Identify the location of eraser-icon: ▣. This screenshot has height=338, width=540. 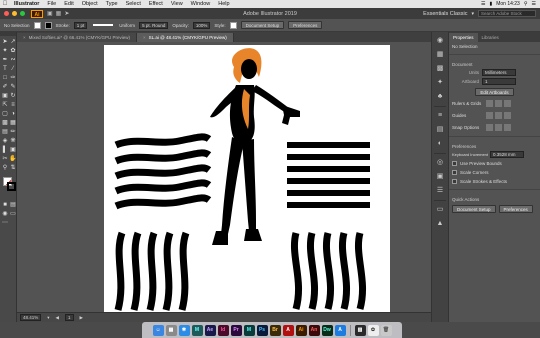
(5, 96).